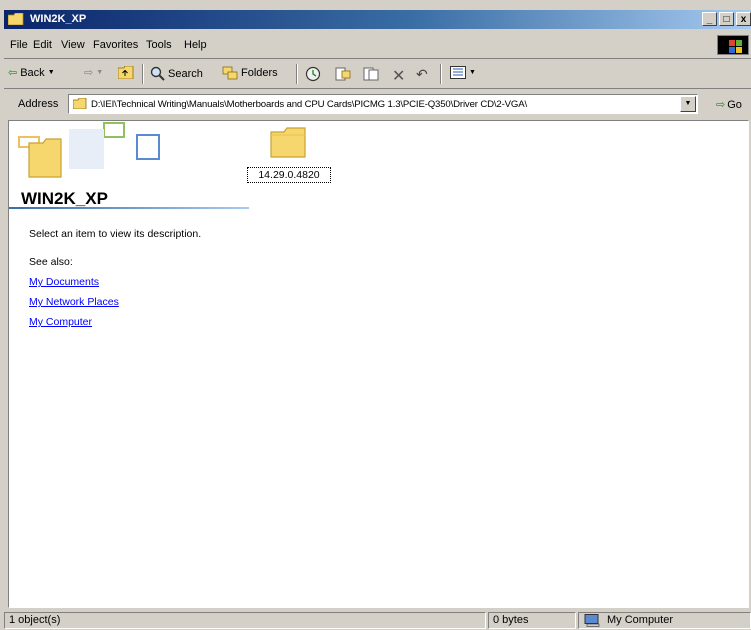 The image size is (751, 630). What do you see at coordinates (729, 105) in the screenshot?
I see `go-button: ⇨ Go` at bounding box center [729, 105].